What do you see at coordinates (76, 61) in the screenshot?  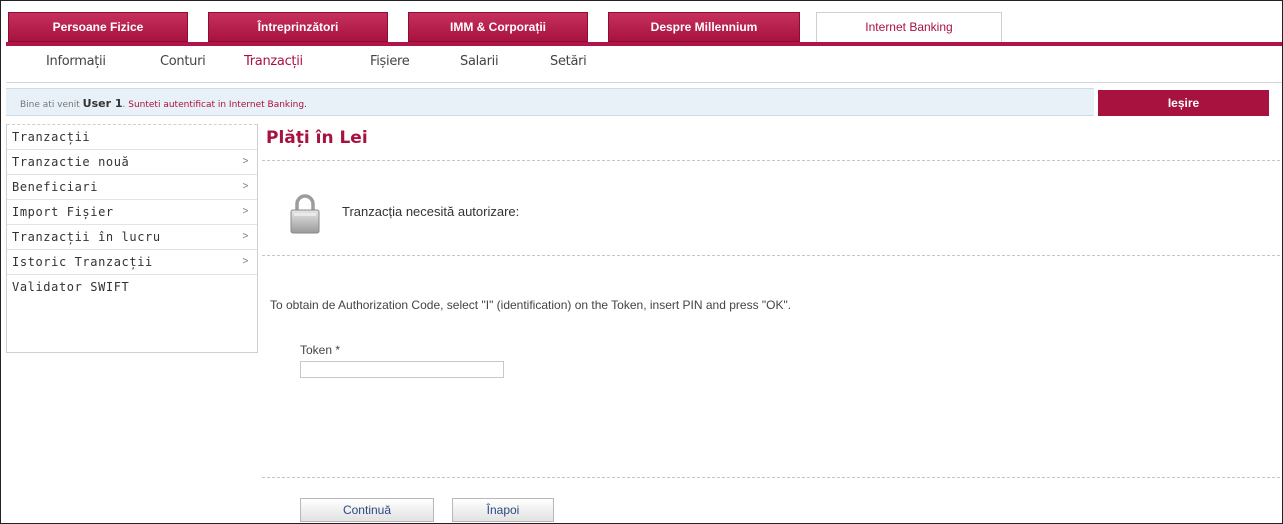 I see `subnav-informatii: Informații` at bounding box center [76, 61].